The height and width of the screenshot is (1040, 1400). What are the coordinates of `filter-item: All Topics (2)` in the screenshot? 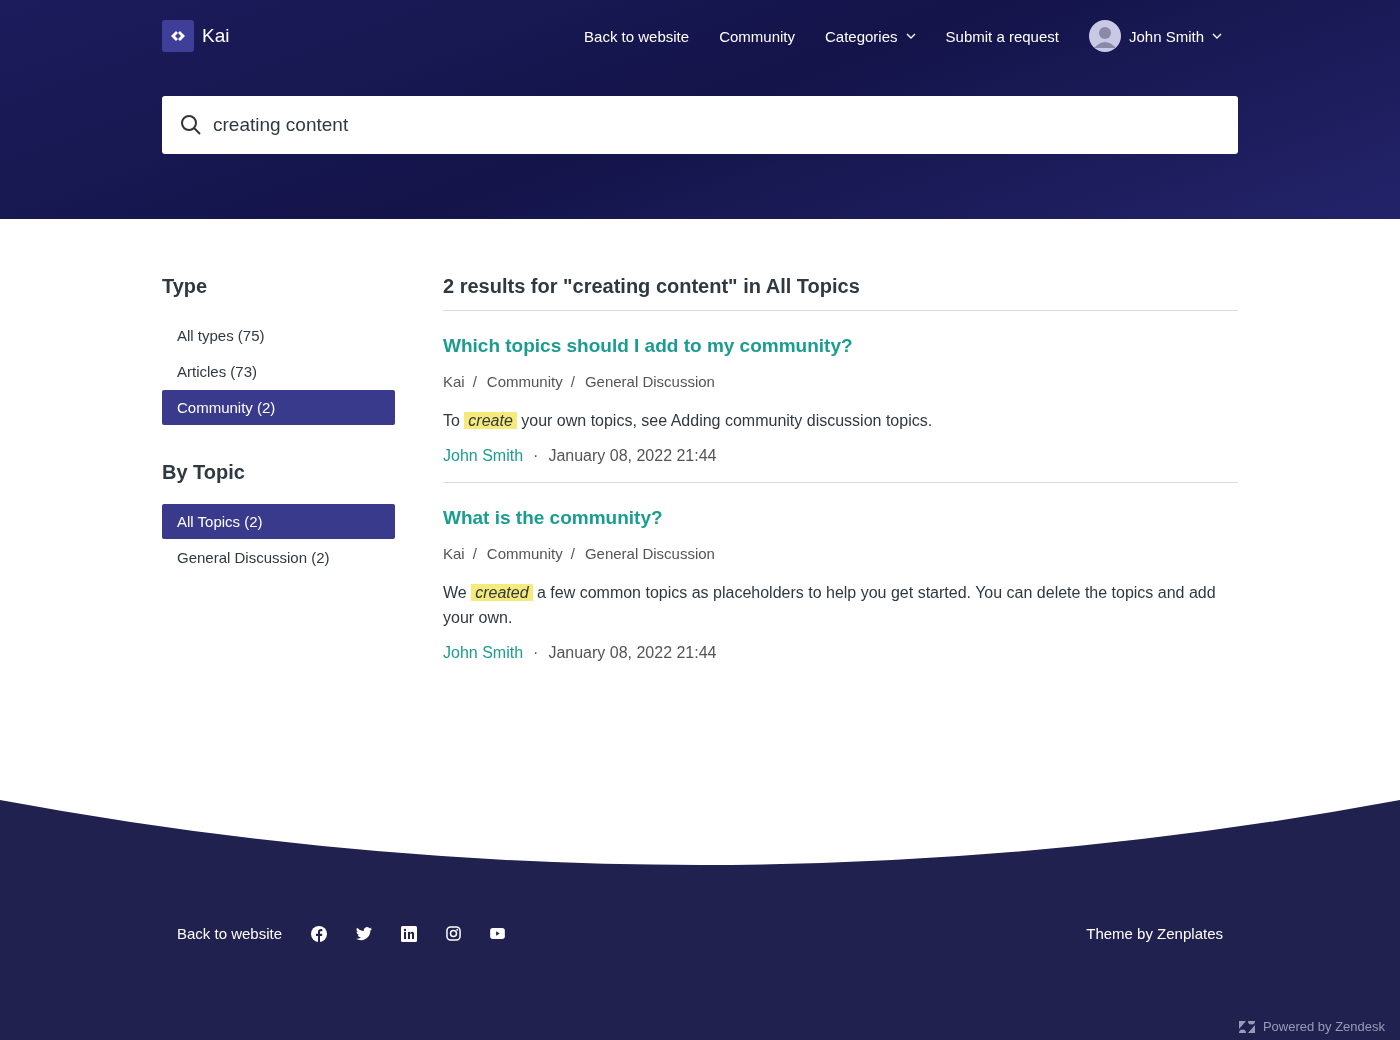 It's located at (278, 521).